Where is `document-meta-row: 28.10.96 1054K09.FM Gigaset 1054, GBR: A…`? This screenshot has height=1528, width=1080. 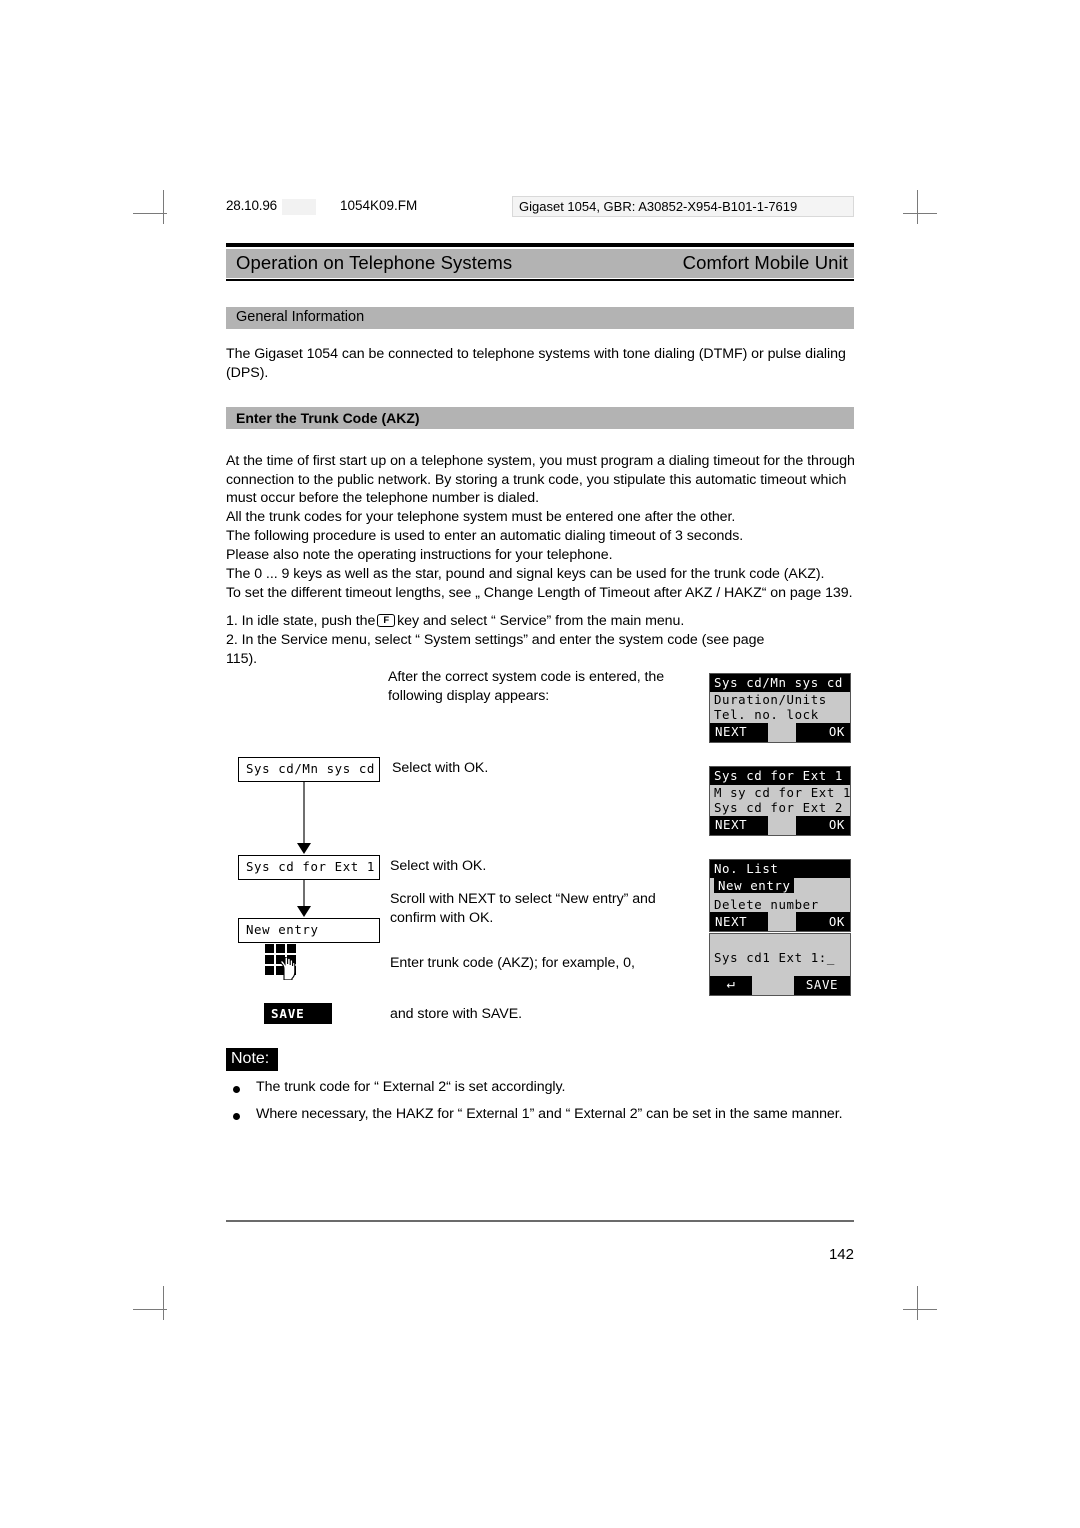
document-meta-row: 28.10.96 1054K09.FM Gigaset 1054, GBR: A… is located at coordinates (540, 208).